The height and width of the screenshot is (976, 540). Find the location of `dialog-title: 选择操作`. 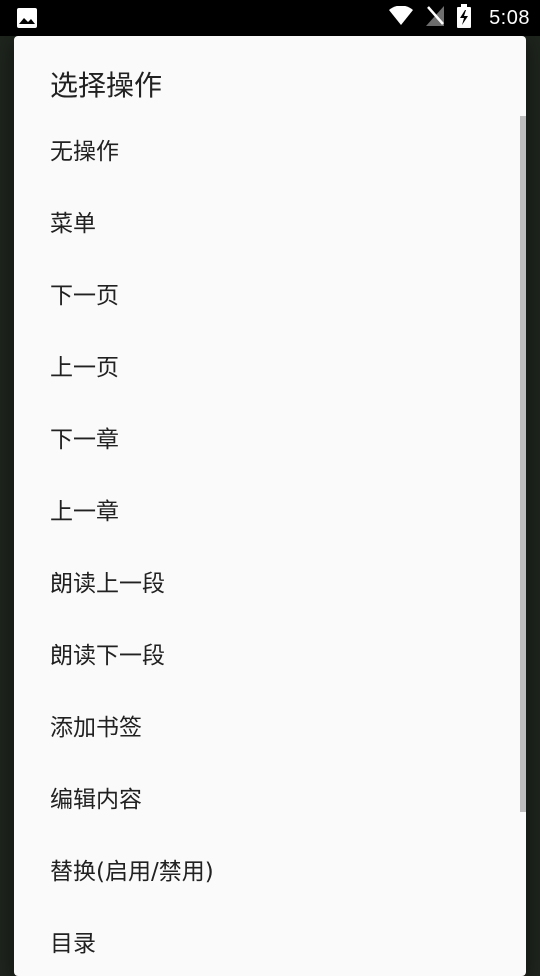

dialog-title: 选择操作 is located at coordinates (106, 85).